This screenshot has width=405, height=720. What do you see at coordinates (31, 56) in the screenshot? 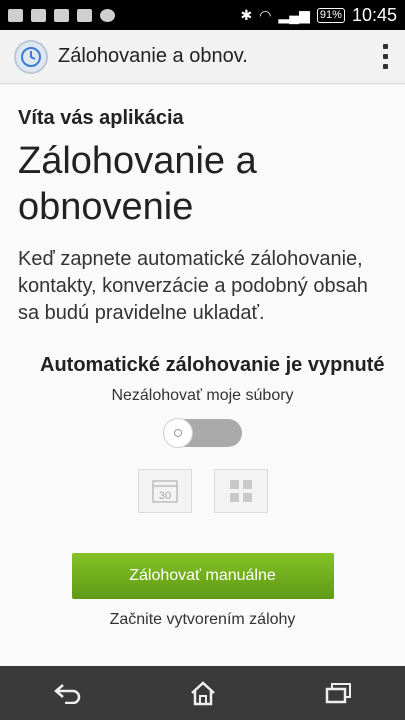
I see `app-backup-icon` at bounding box center [31, 56].